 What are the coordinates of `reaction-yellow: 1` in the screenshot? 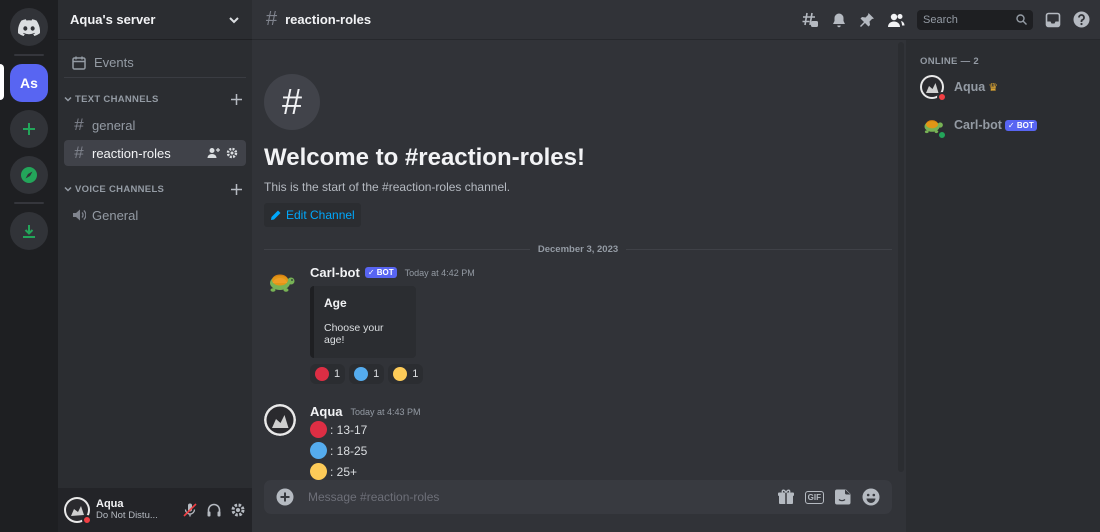 It's located at (406, 374).